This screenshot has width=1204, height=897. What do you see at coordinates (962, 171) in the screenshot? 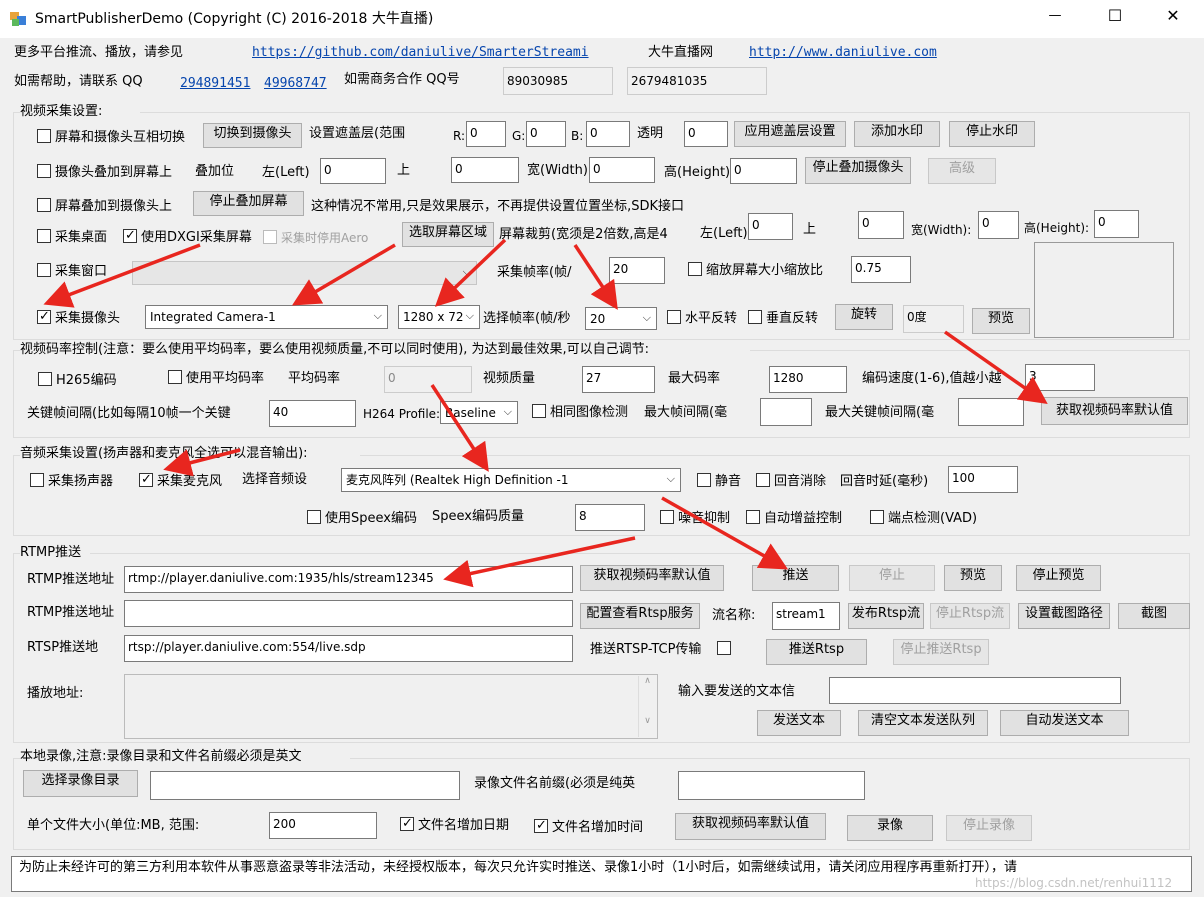
I see `advanced-button: 高级` at bounding box center [962, 171].